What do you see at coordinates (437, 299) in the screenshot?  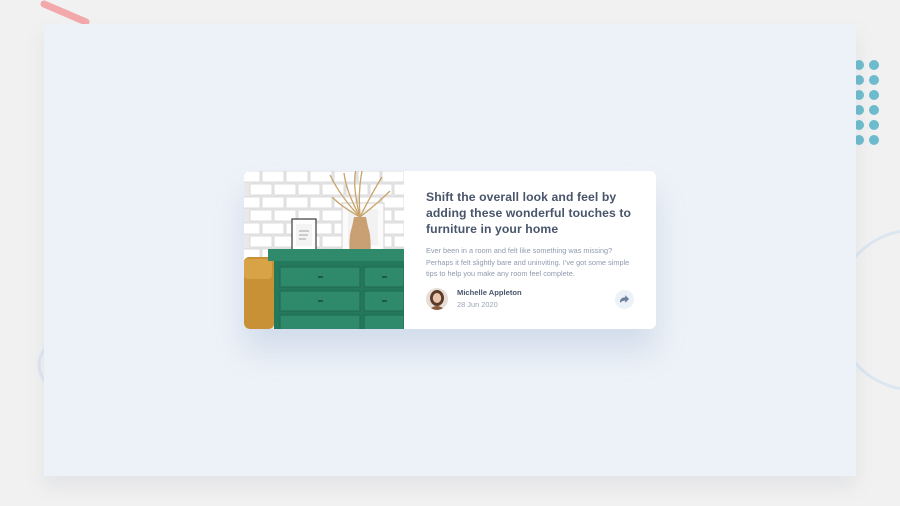 I see `author-avatar` at bounding box center [437, 299].